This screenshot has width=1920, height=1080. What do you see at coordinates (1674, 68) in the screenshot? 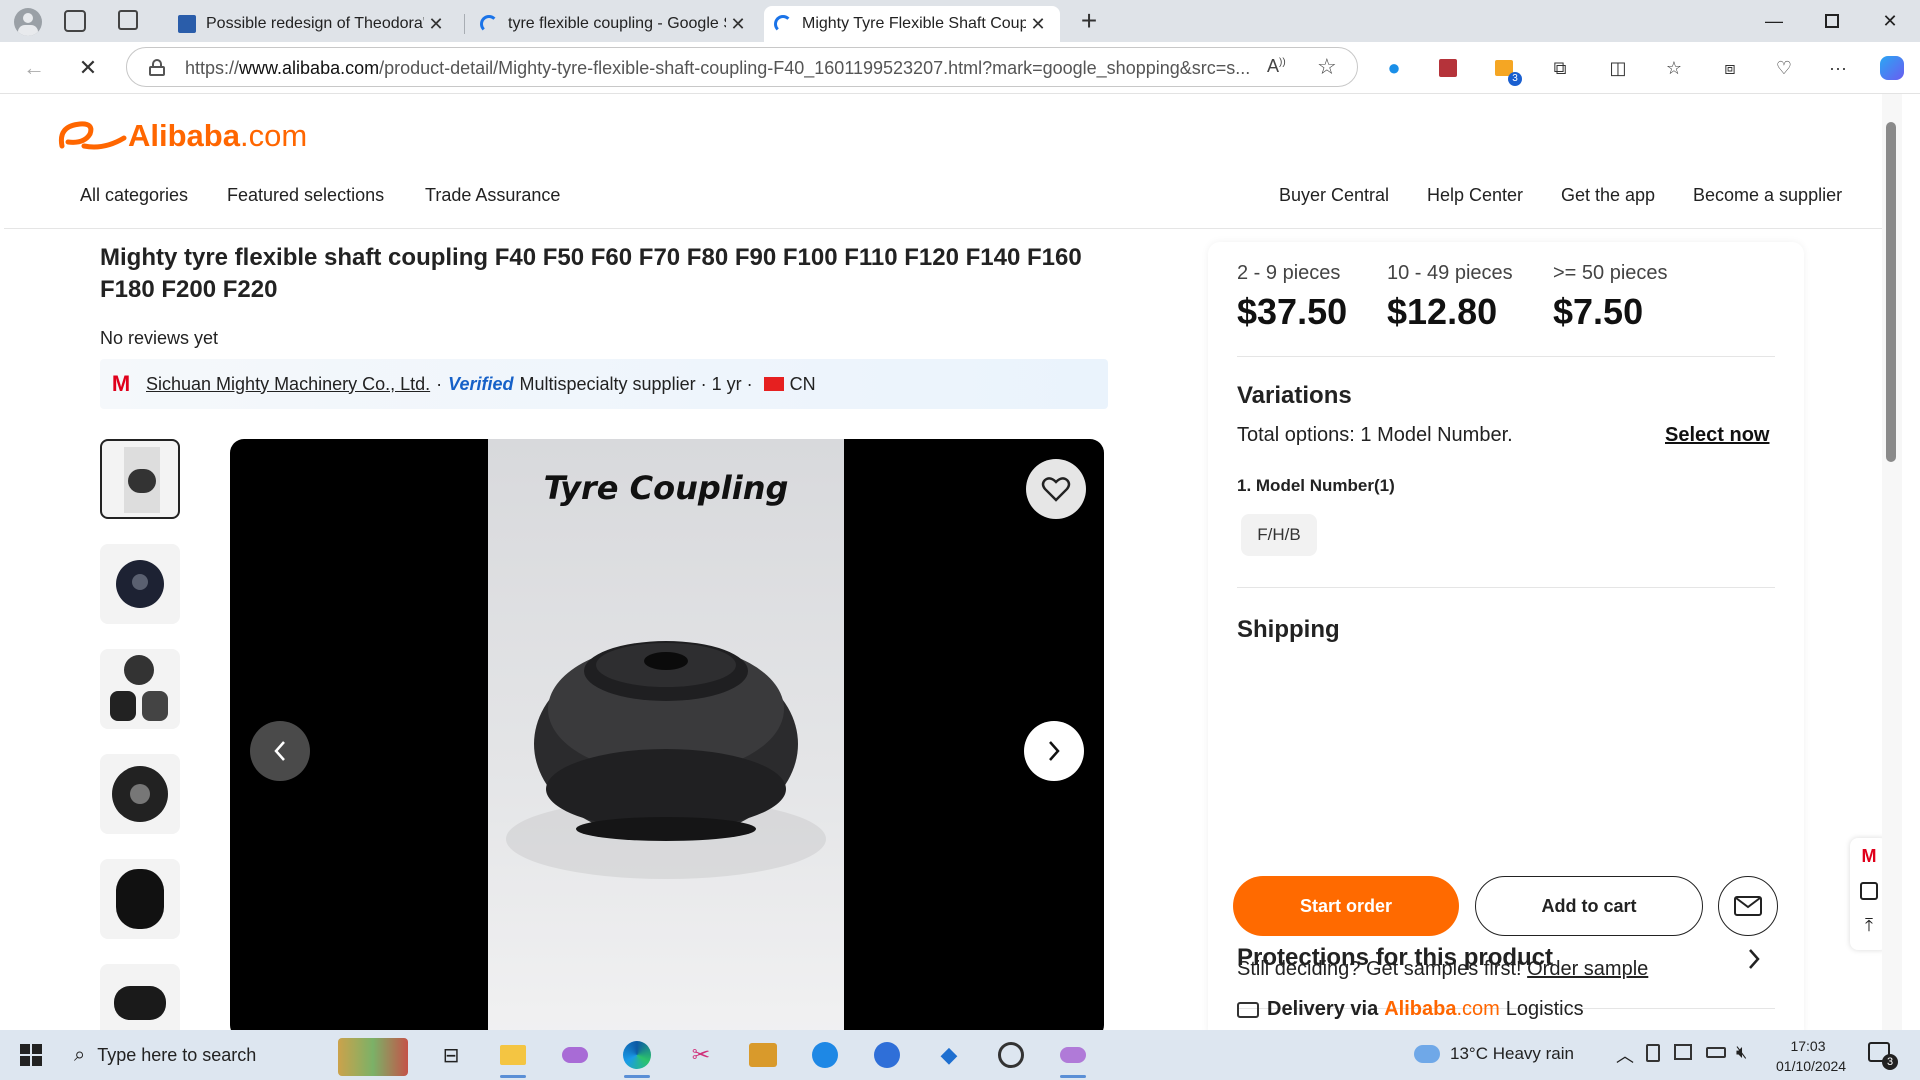
I see `favorites-icon: ☆` at bounding box center [1674, 68].